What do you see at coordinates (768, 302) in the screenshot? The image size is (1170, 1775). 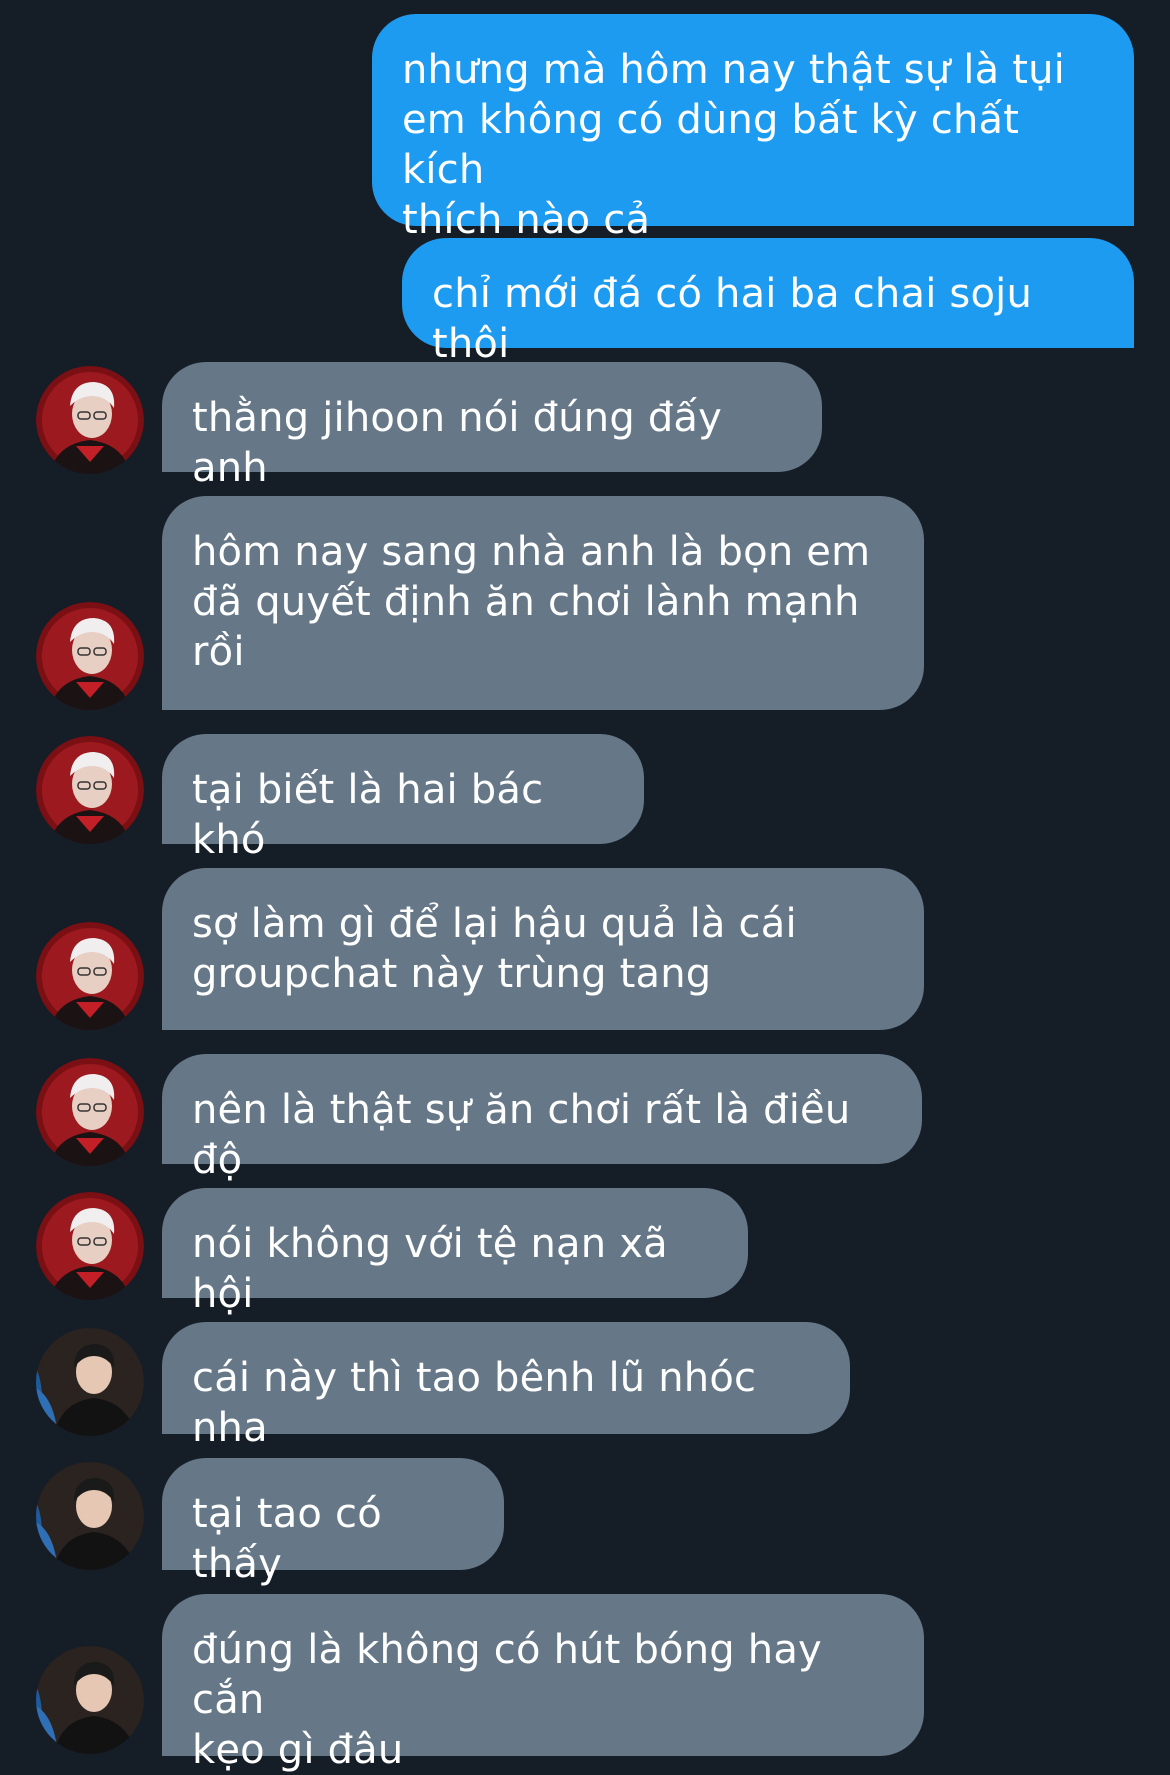 I see `message-bubble-outgoing: chỉ mới đá có hai ba chai soju thôi` at bounding box center [768, 302].